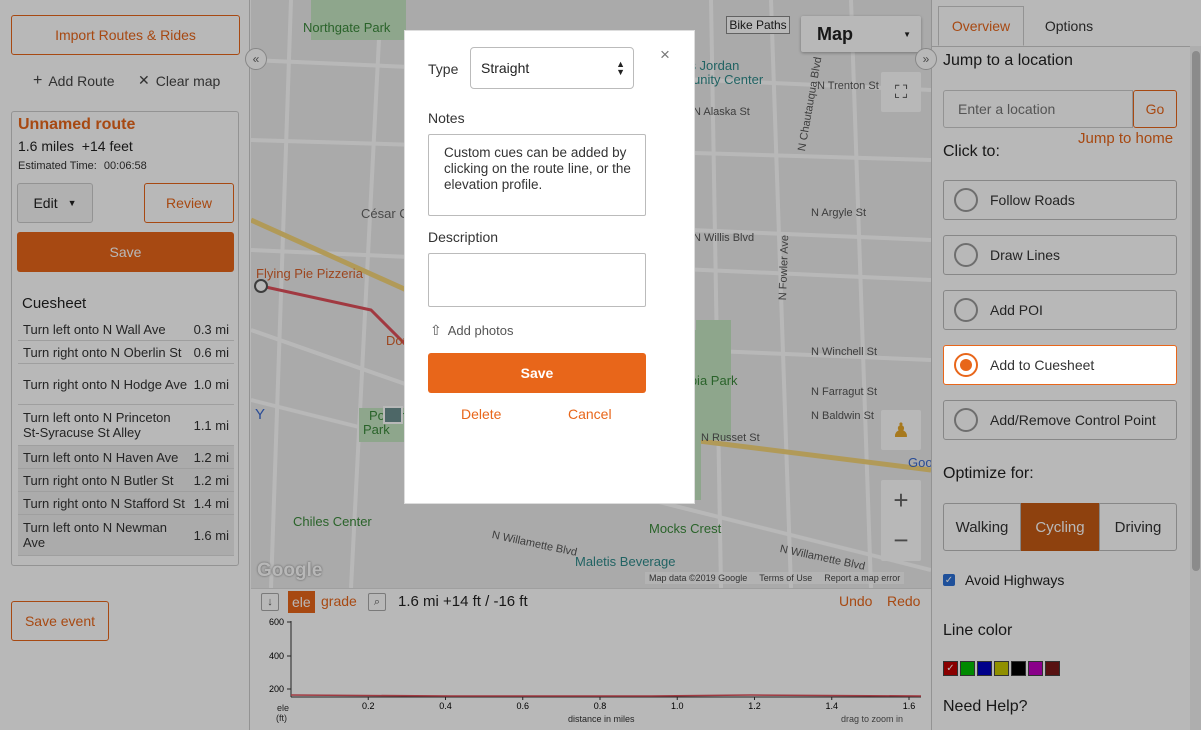 This screenshot has height=731, width=1201. I want to click on edit-dropdown: Edit ▼, so click(55, 203).